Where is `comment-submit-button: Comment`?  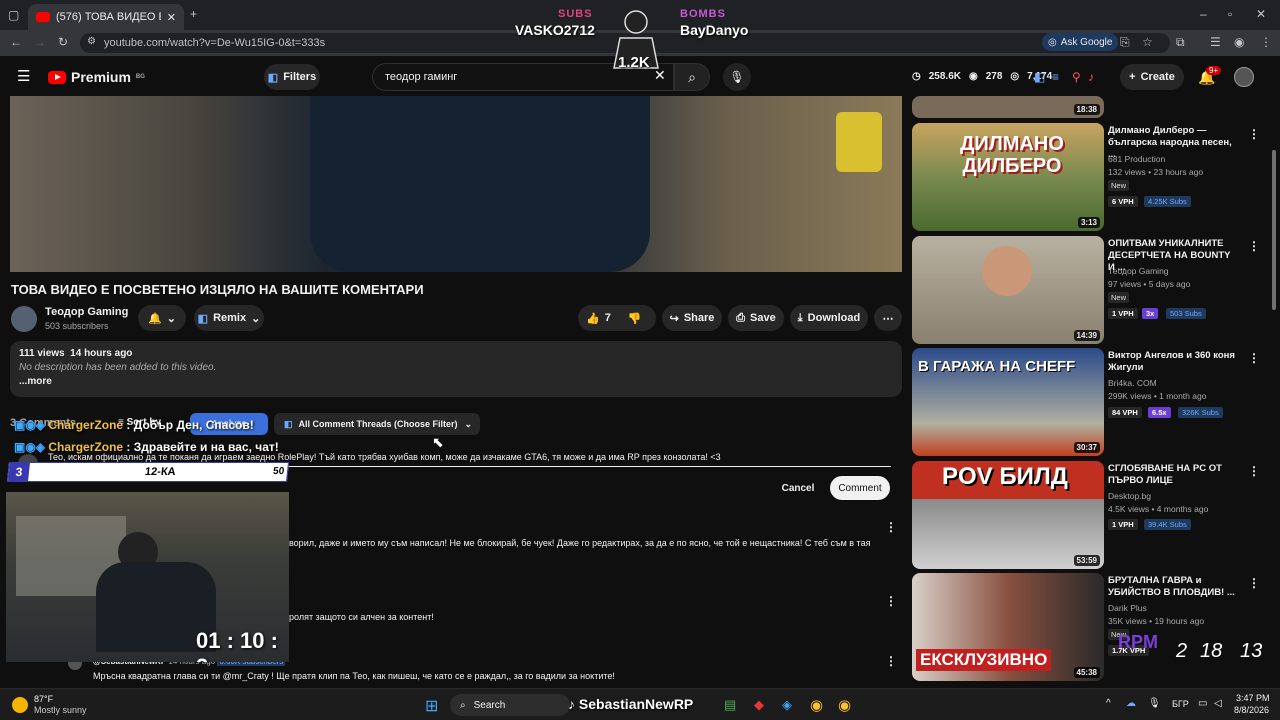
comment-submit-button: Comment is located at coordinates (860, 488).